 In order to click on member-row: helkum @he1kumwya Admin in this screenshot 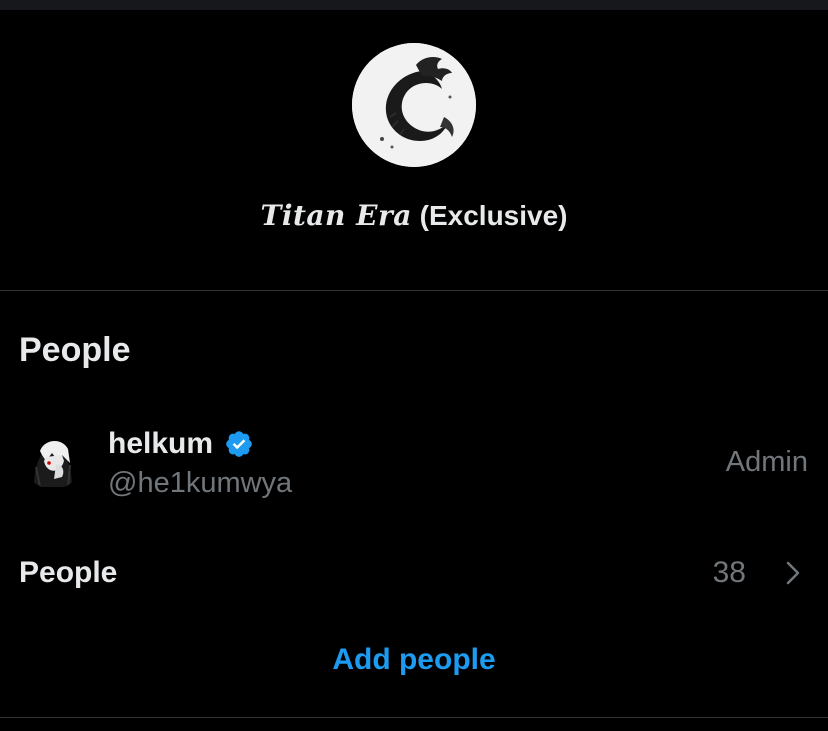, I will do `click(414, 463)`.